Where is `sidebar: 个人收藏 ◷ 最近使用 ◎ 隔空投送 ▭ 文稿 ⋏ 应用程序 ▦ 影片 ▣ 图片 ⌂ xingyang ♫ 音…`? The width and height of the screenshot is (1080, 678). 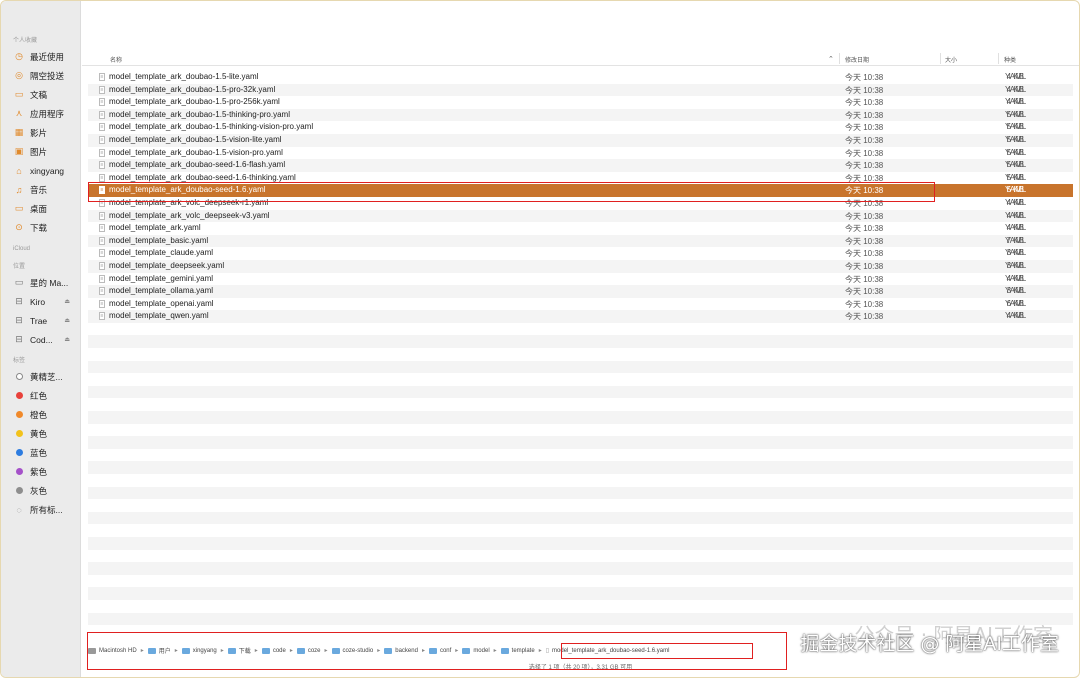
sidebar: 个人收藏 ◷ 最近使用 ◎ 隔空投送 ▭ 文稿 ⋏ 应用程序 ▦ 影片 ▣ 图片 ⌂ xingyang ♫ 音… is located at coordinates (41, 339).